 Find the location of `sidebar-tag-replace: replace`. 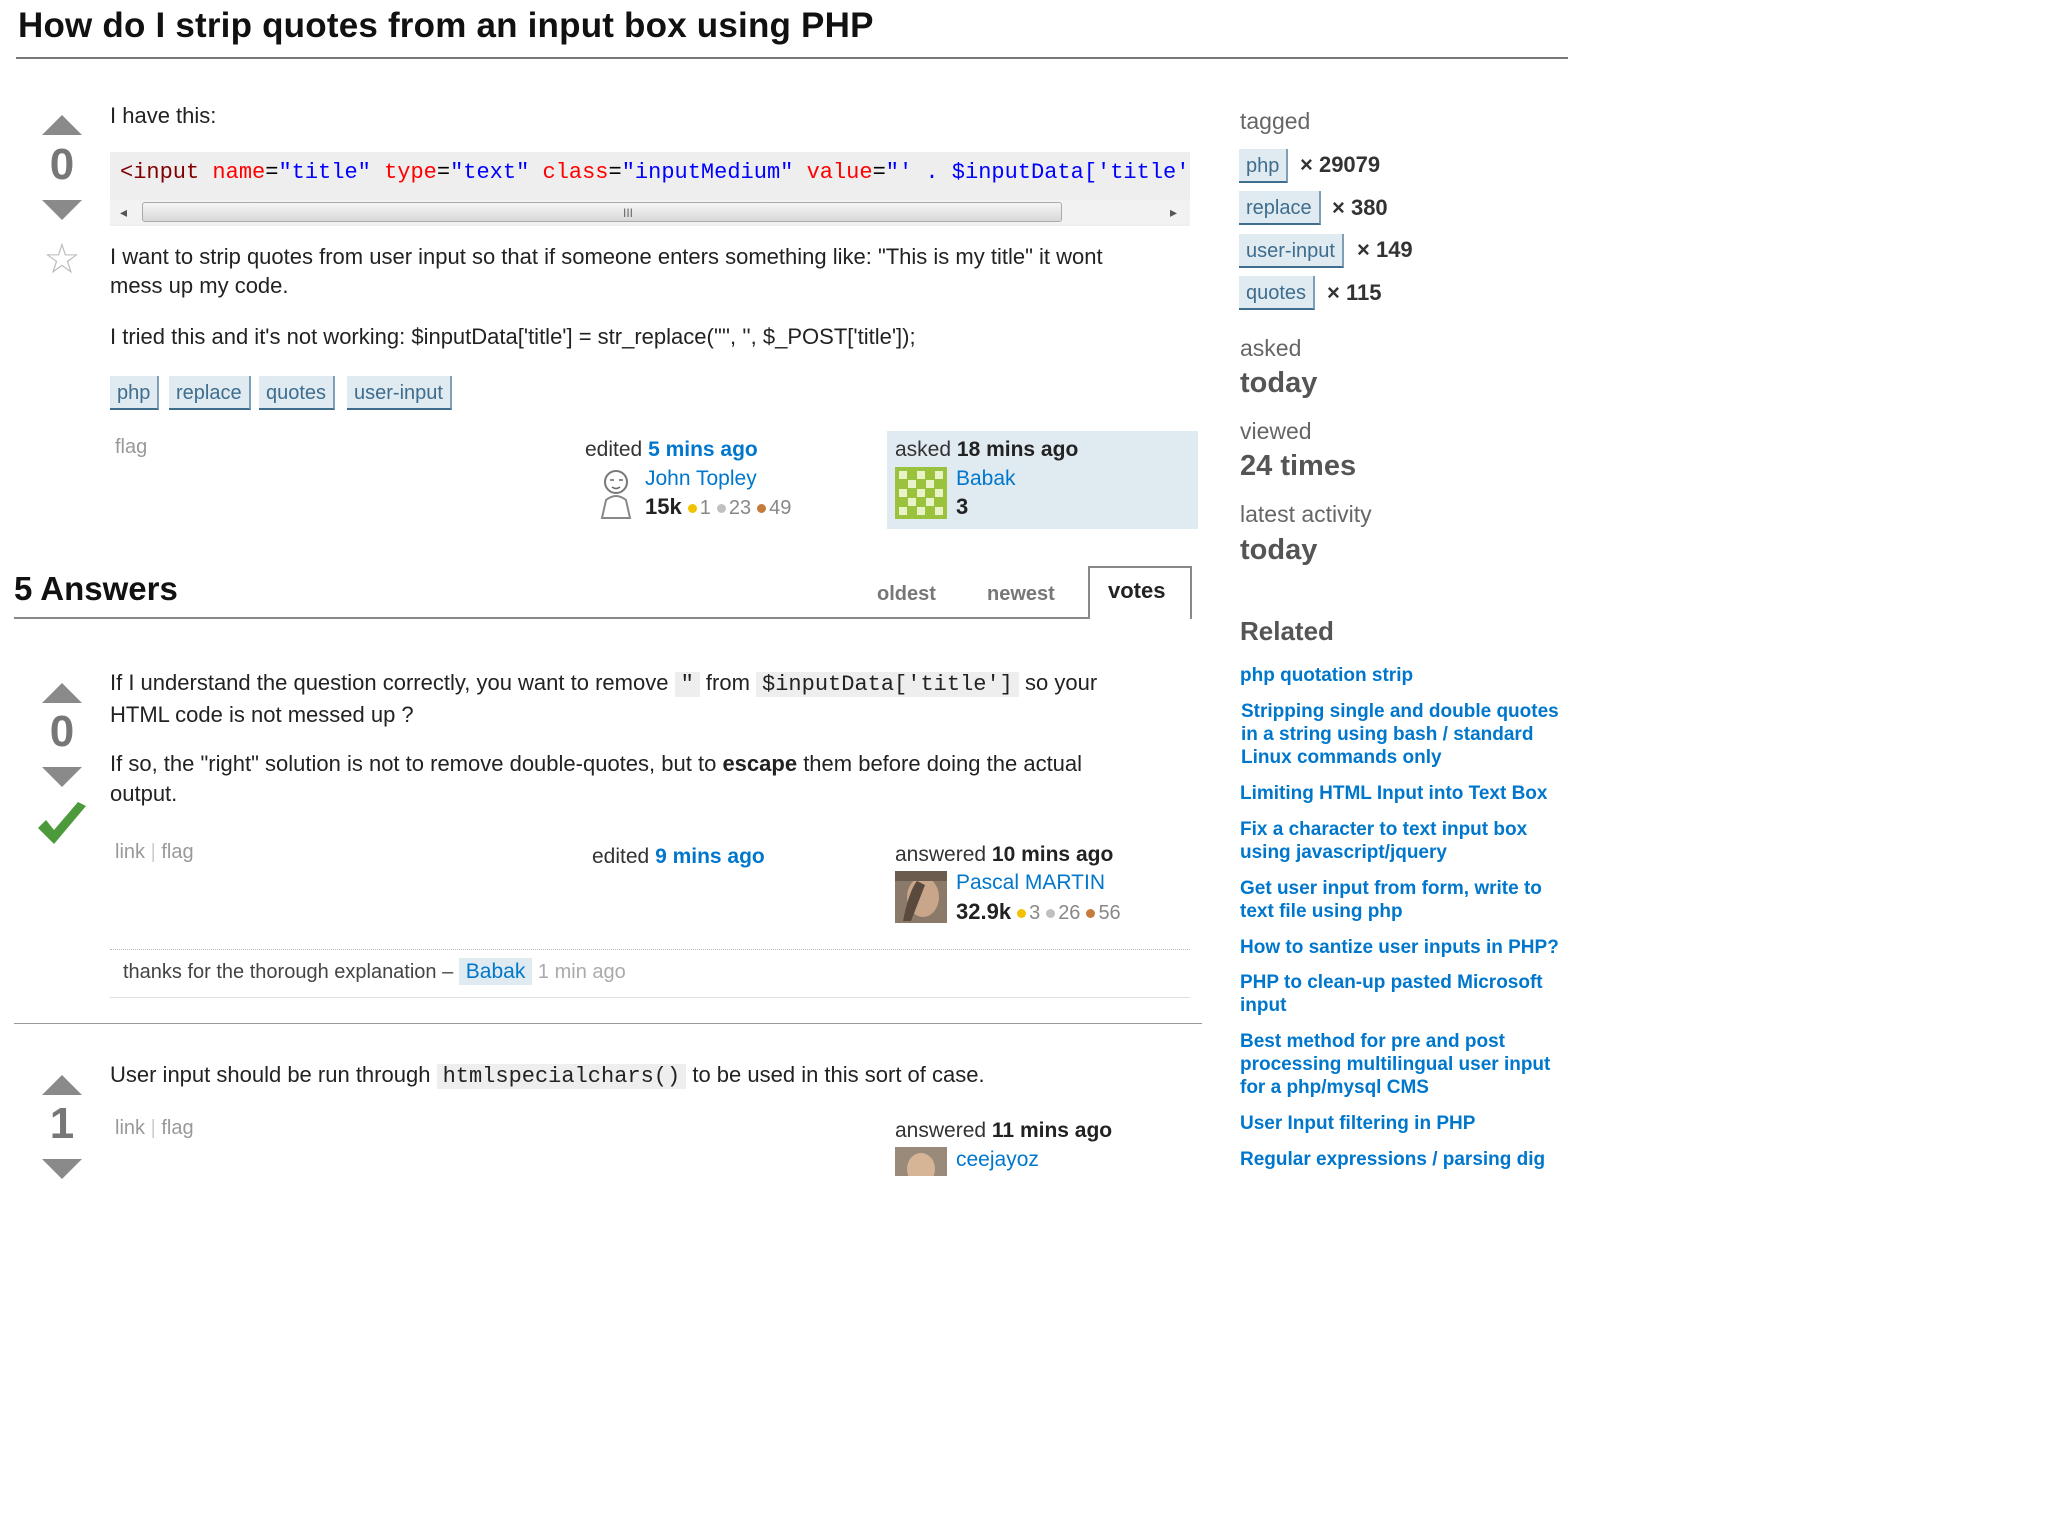

sidebar-tag-replace: replace is located at coordinates (1280, 208).